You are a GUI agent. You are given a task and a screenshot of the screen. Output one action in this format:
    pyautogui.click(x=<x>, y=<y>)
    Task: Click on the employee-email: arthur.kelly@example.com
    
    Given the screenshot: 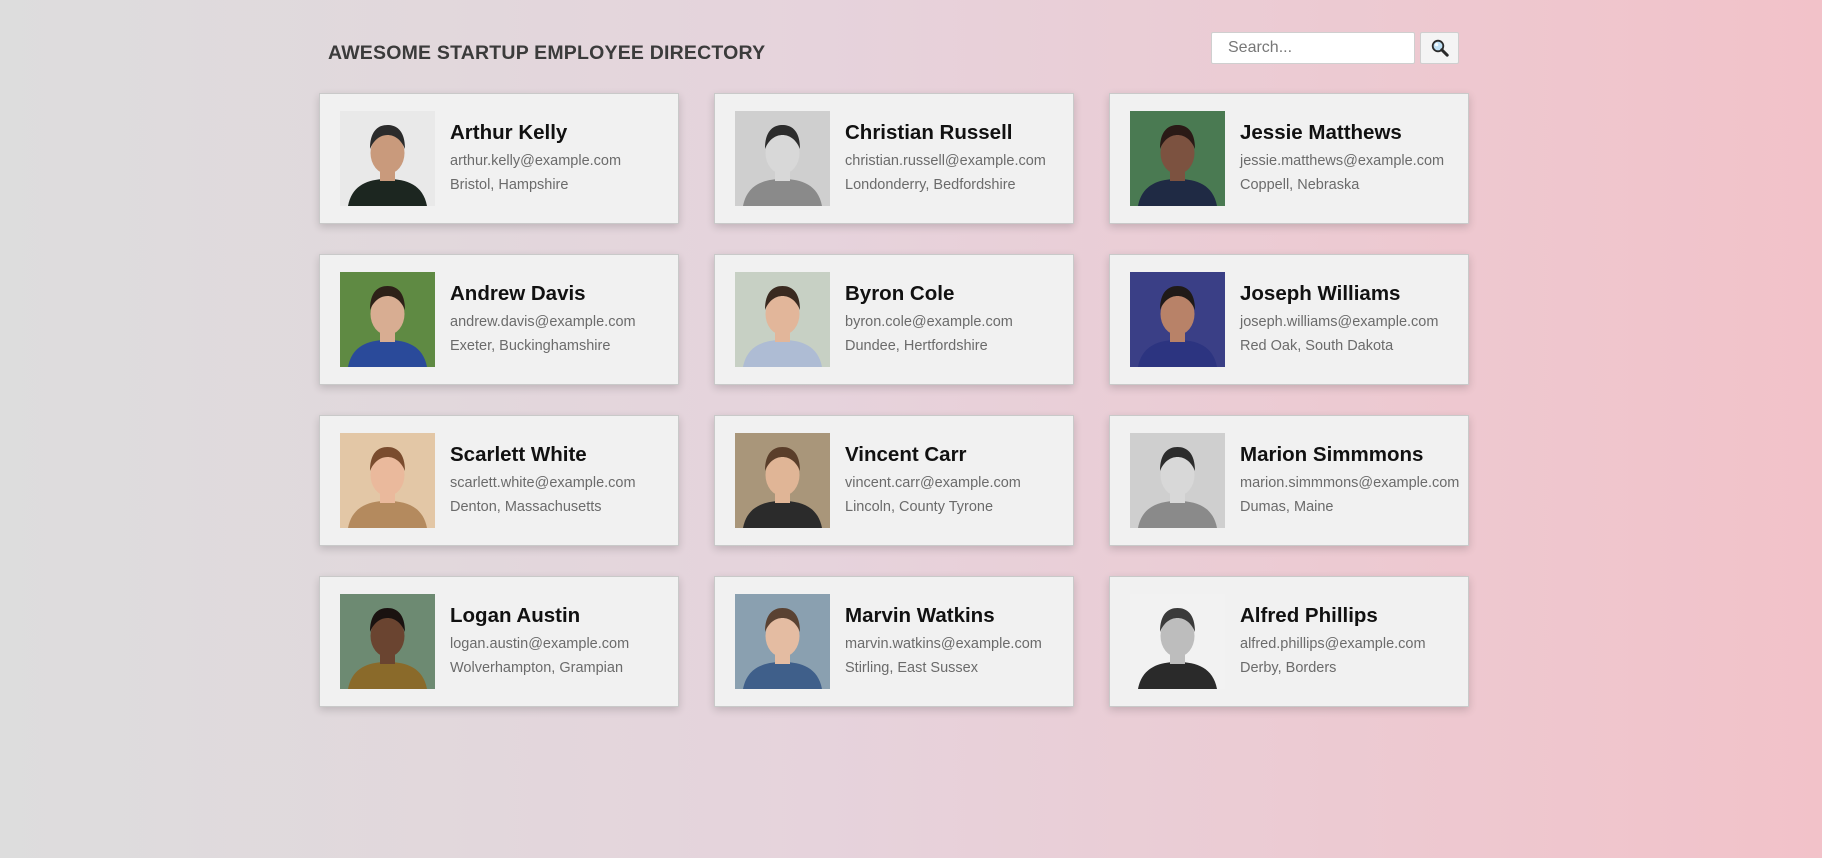 What is the action you would take?
    pyautogui.click(x=536, y=161)
    